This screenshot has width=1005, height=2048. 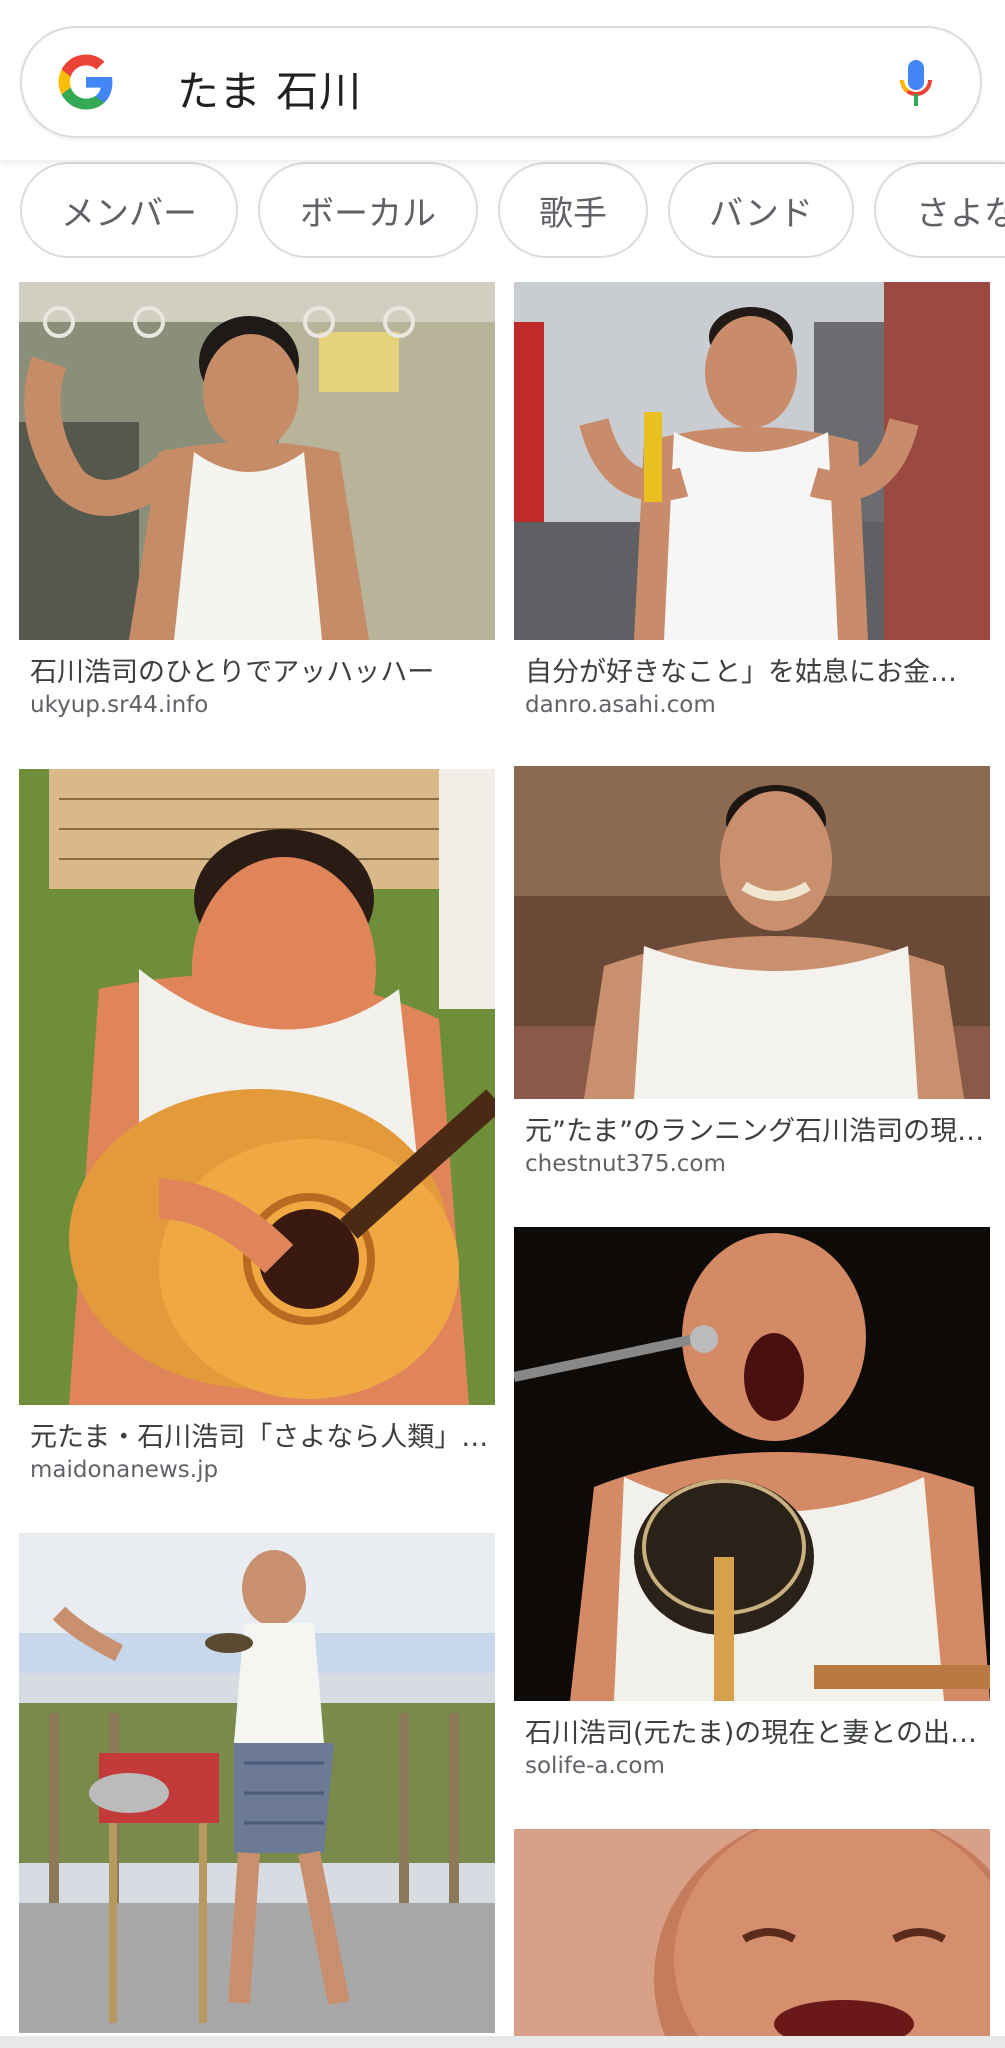 What do you see at coordinates (916, 84) in the screenshot?
I see `microphone-icon` at bounding box center [916, 84].